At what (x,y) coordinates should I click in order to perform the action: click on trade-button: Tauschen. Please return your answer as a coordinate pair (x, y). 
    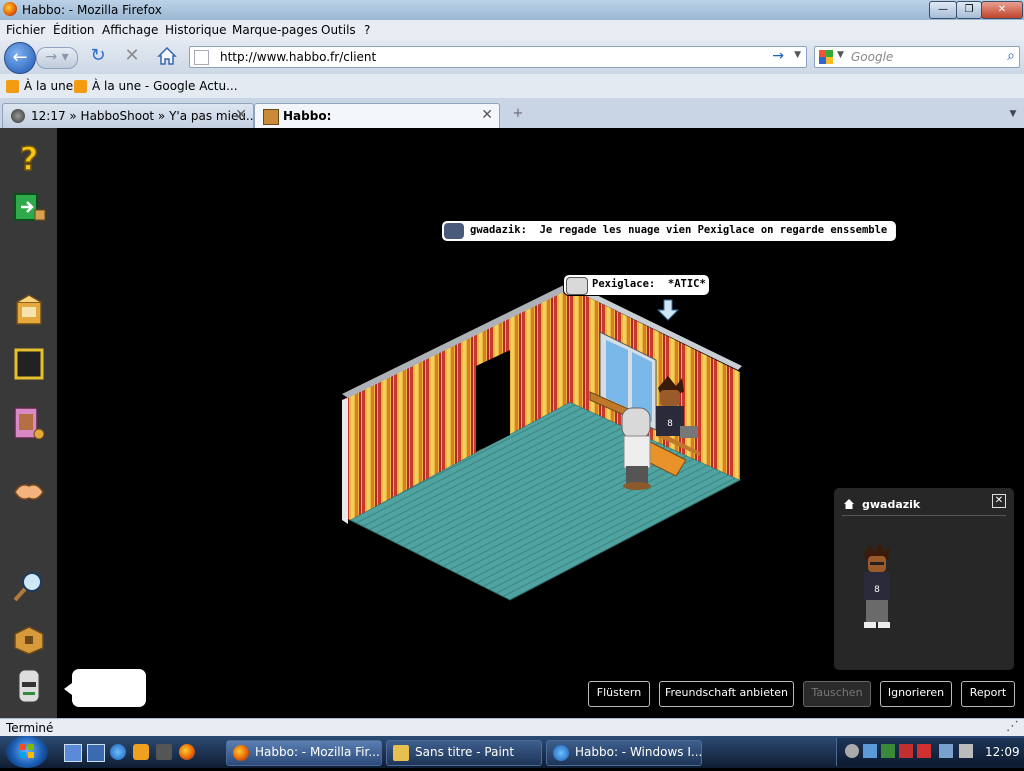
    Looking at the image, I should click on (837, 694).